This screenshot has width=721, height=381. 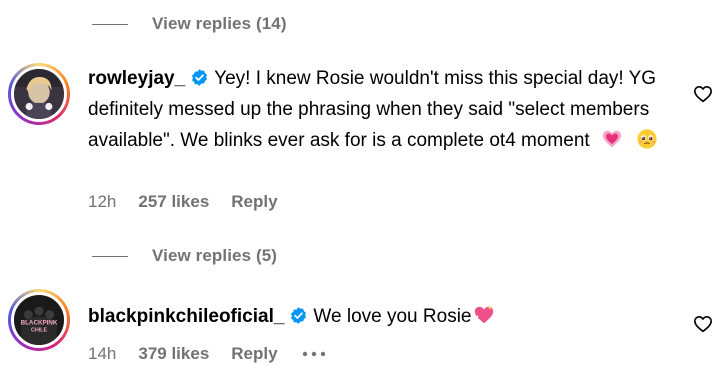 What do you see at coordinates (102, 353) in the screenshot?
I see `timestamp: 14h` at bounding box center [102, 353].